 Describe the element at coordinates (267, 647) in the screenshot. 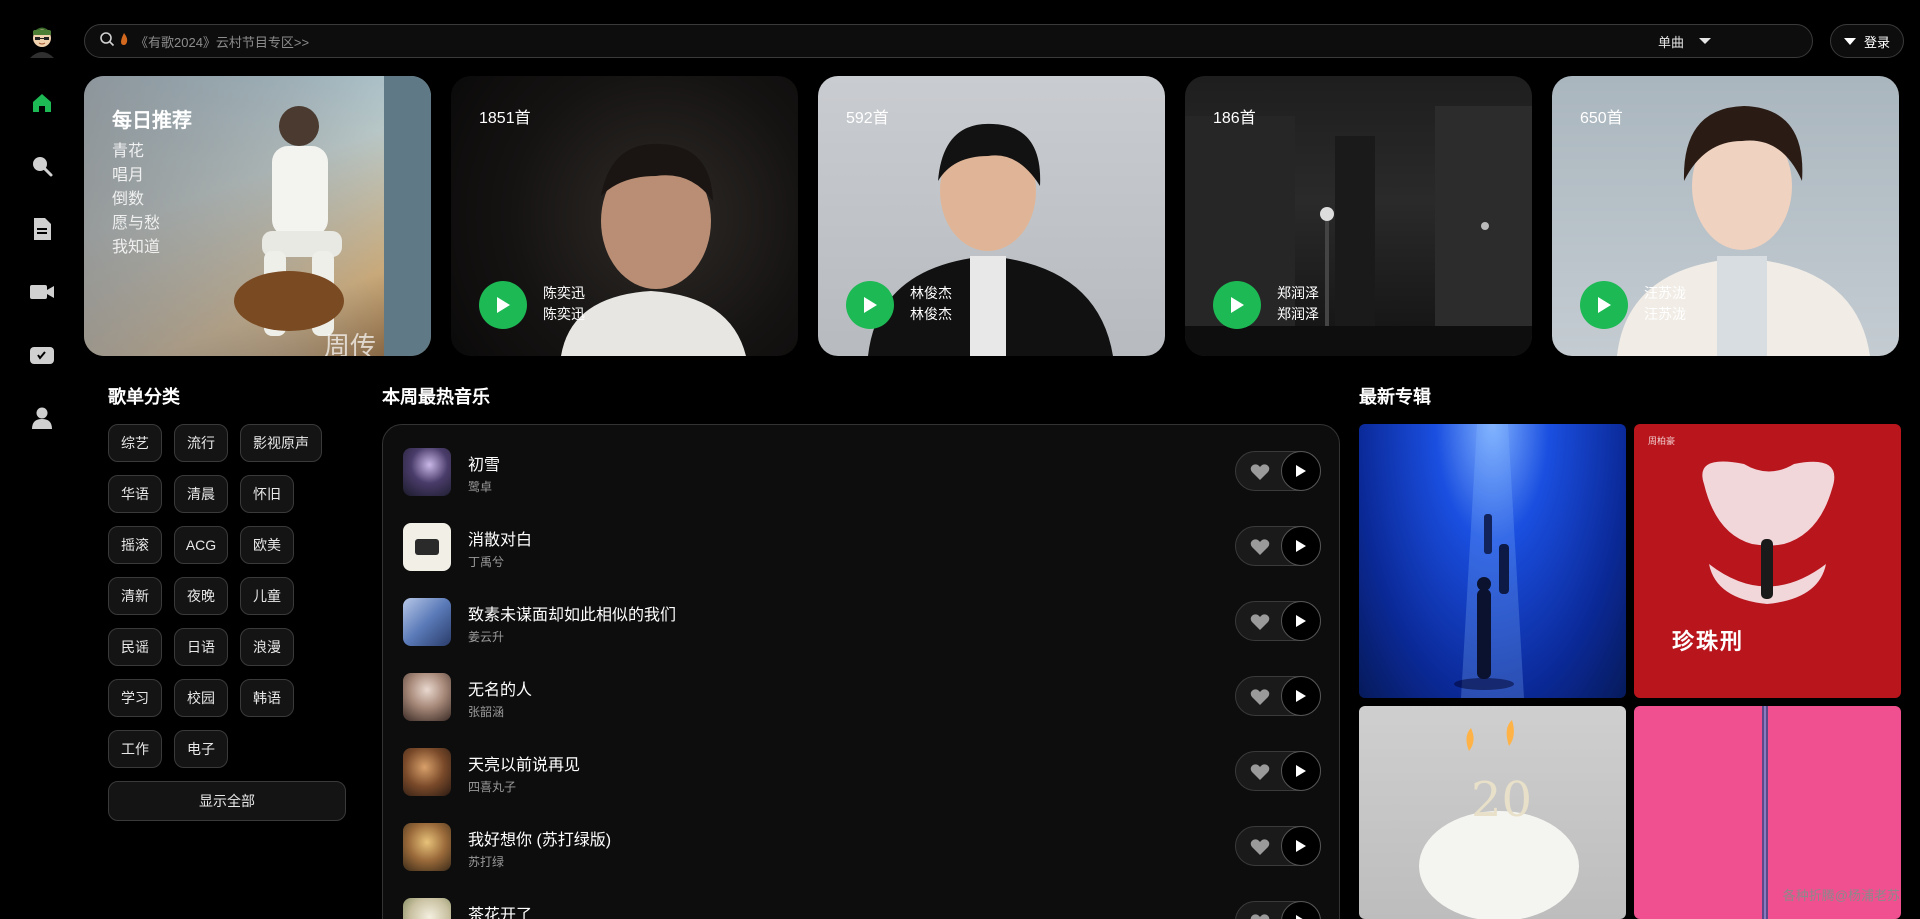

I see `category-tag: 浪漫` at that location.